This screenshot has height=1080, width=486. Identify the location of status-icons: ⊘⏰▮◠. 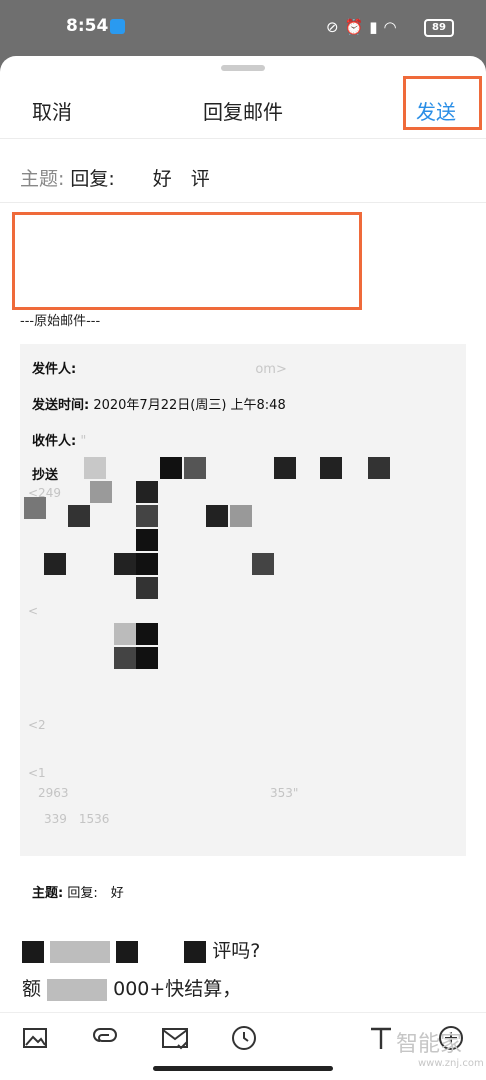
(364, 27).